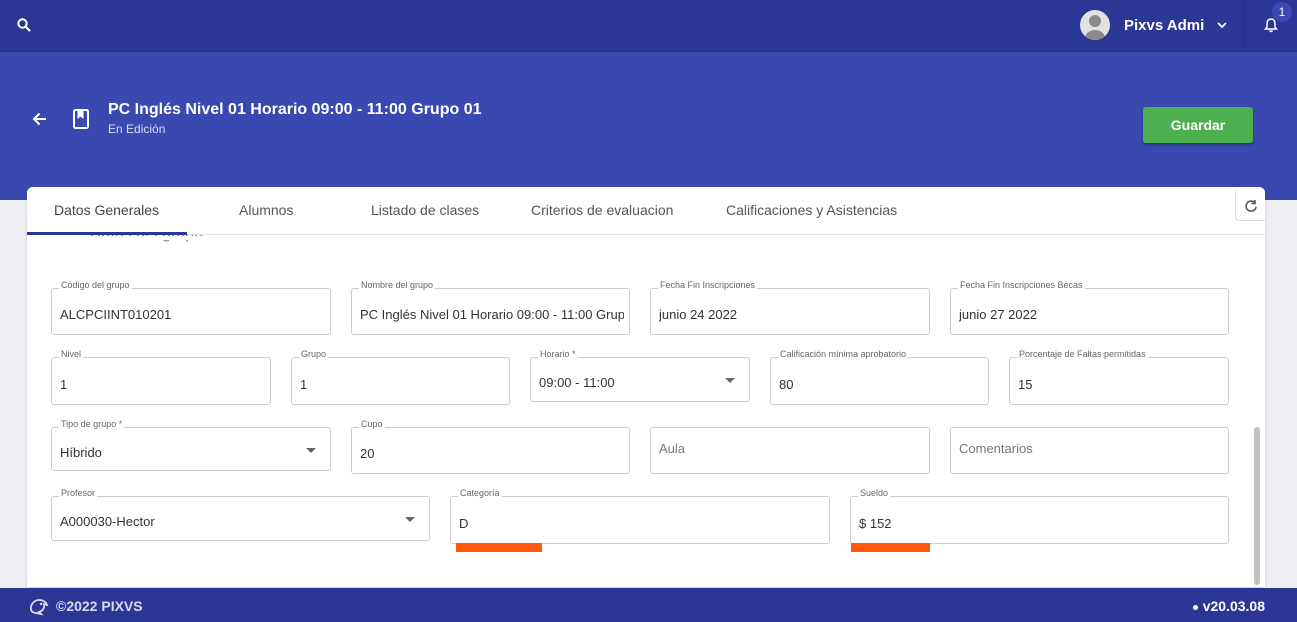 Image resolution: width=1297 pixels, height=622 pixels. I want to click on field-label: Horario *, so click(558, 354).